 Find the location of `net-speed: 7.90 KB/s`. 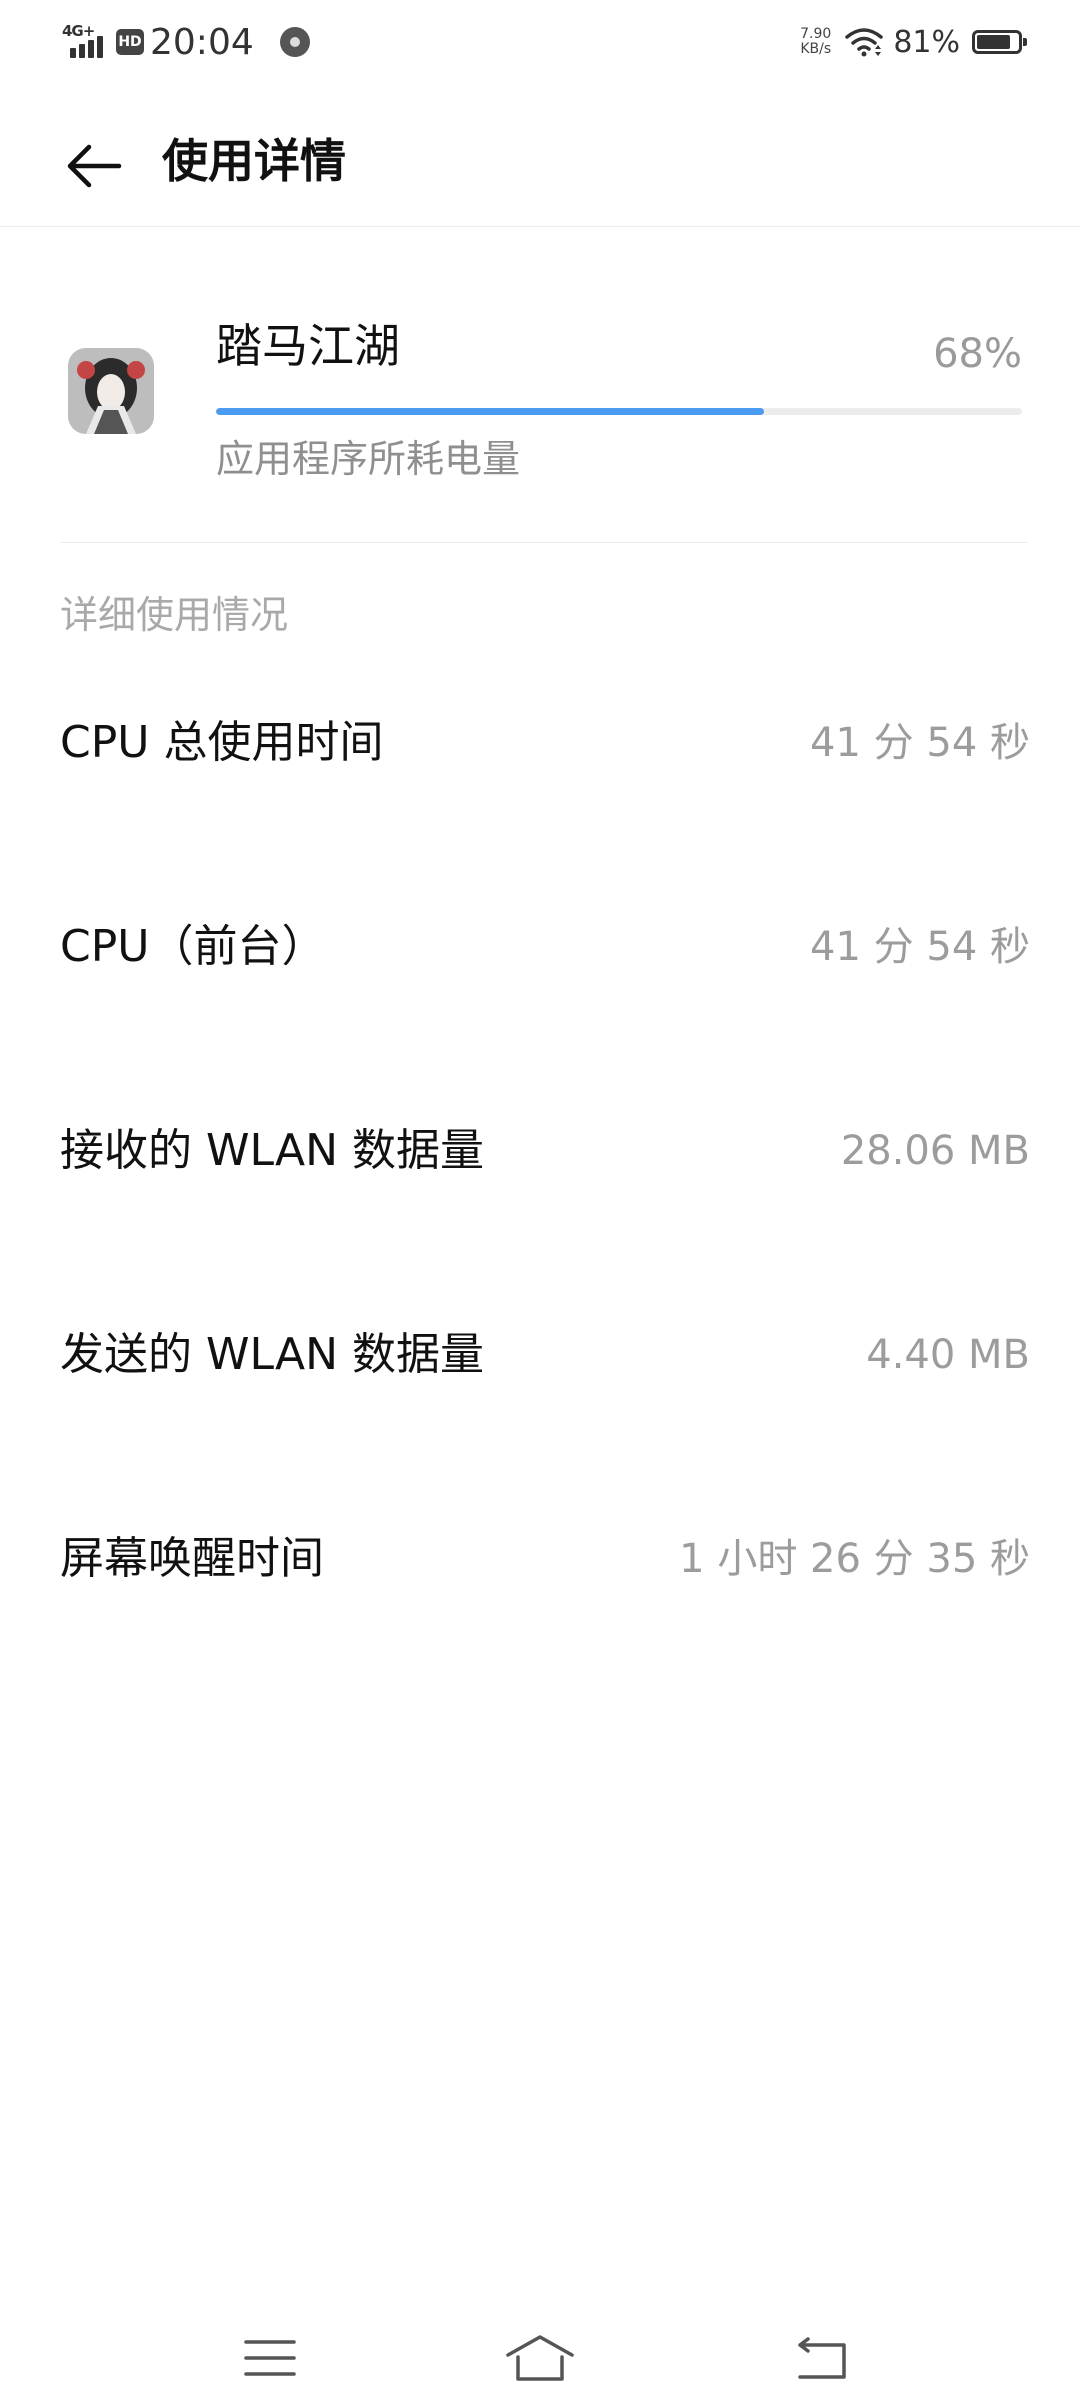

net-speed: 7.90 KB/s is located at coordinates (815, 42).